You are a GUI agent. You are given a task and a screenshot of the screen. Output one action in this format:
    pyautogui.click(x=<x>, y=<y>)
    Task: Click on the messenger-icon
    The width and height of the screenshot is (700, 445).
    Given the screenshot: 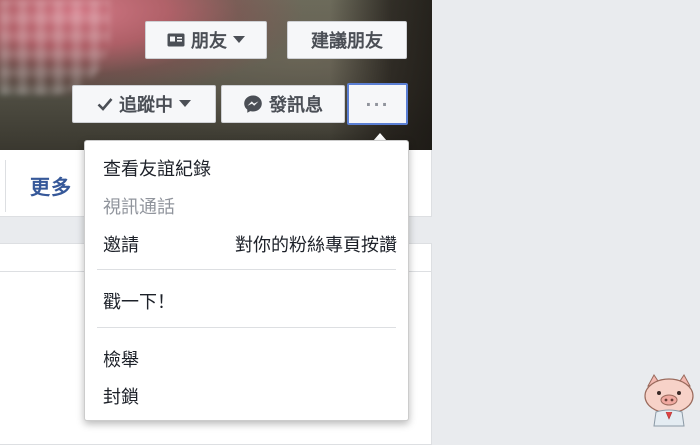 What is the action you would take?
    pyautogui.click(x=253, y=104)
    